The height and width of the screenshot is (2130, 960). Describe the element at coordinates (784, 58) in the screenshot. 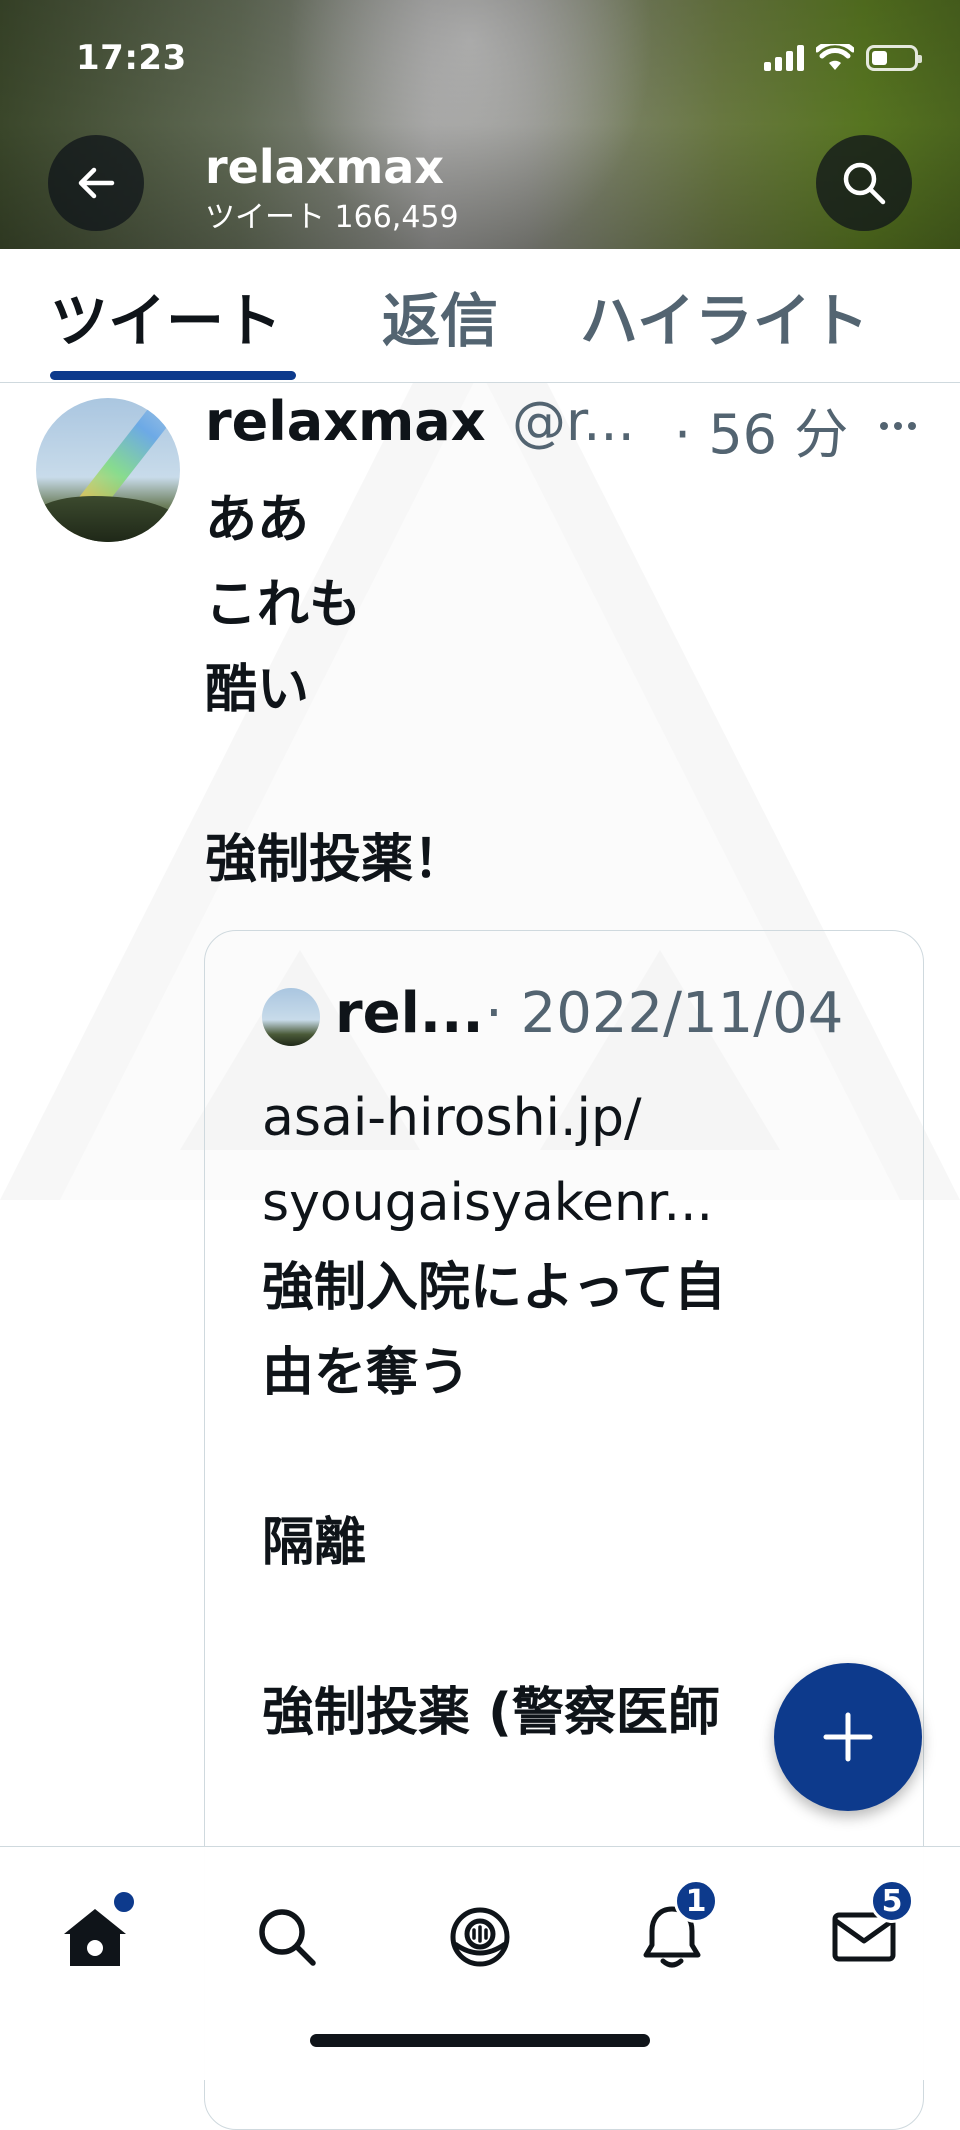

I see `signal-icon` at that location.